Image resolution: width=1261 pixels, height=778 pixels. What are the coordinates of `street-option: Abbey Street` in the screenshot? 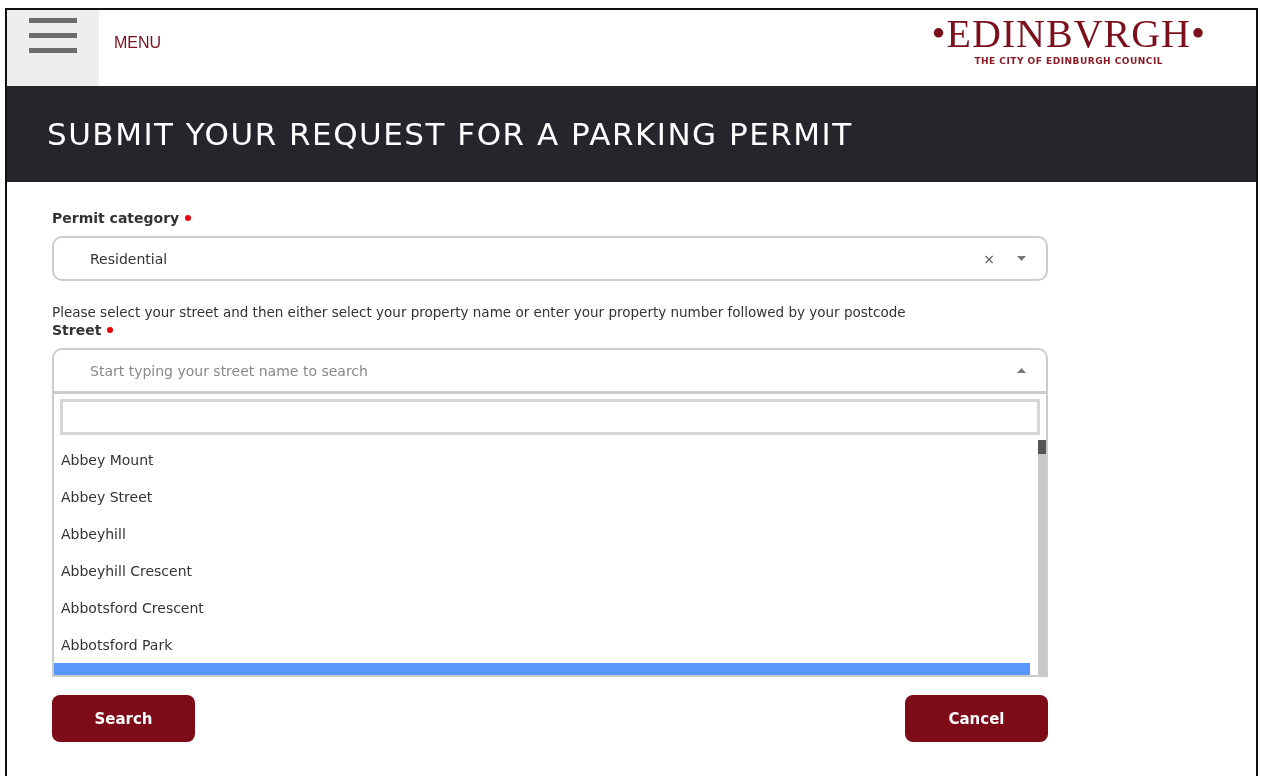 It's located at (546, 496).